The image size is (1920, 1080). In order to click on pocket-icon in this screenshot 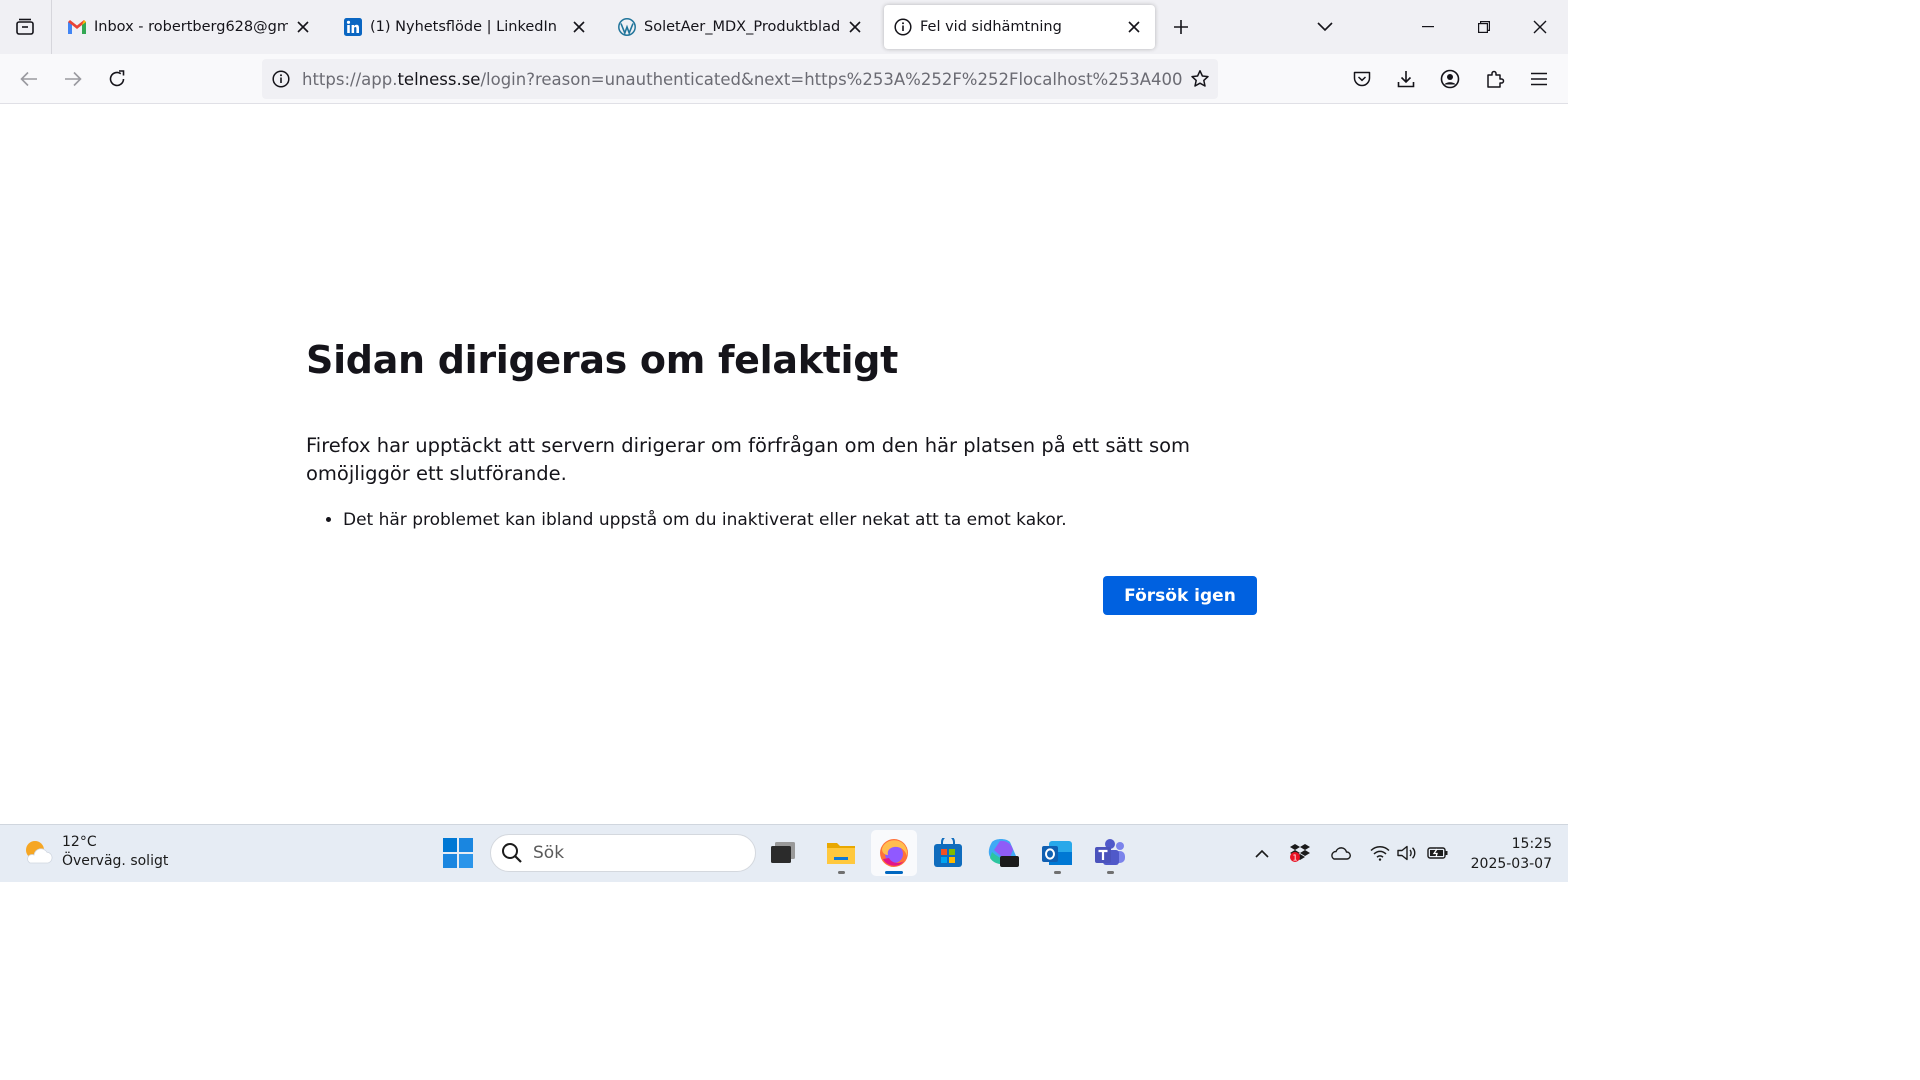, I will do `click(1362, 79)`.